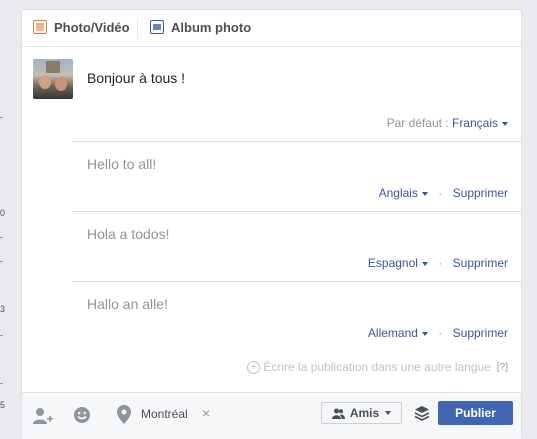  Describe the element at coordinates (92, 27) in the screenshot. I see `tab-label: Photo/Vidéo` at that location.